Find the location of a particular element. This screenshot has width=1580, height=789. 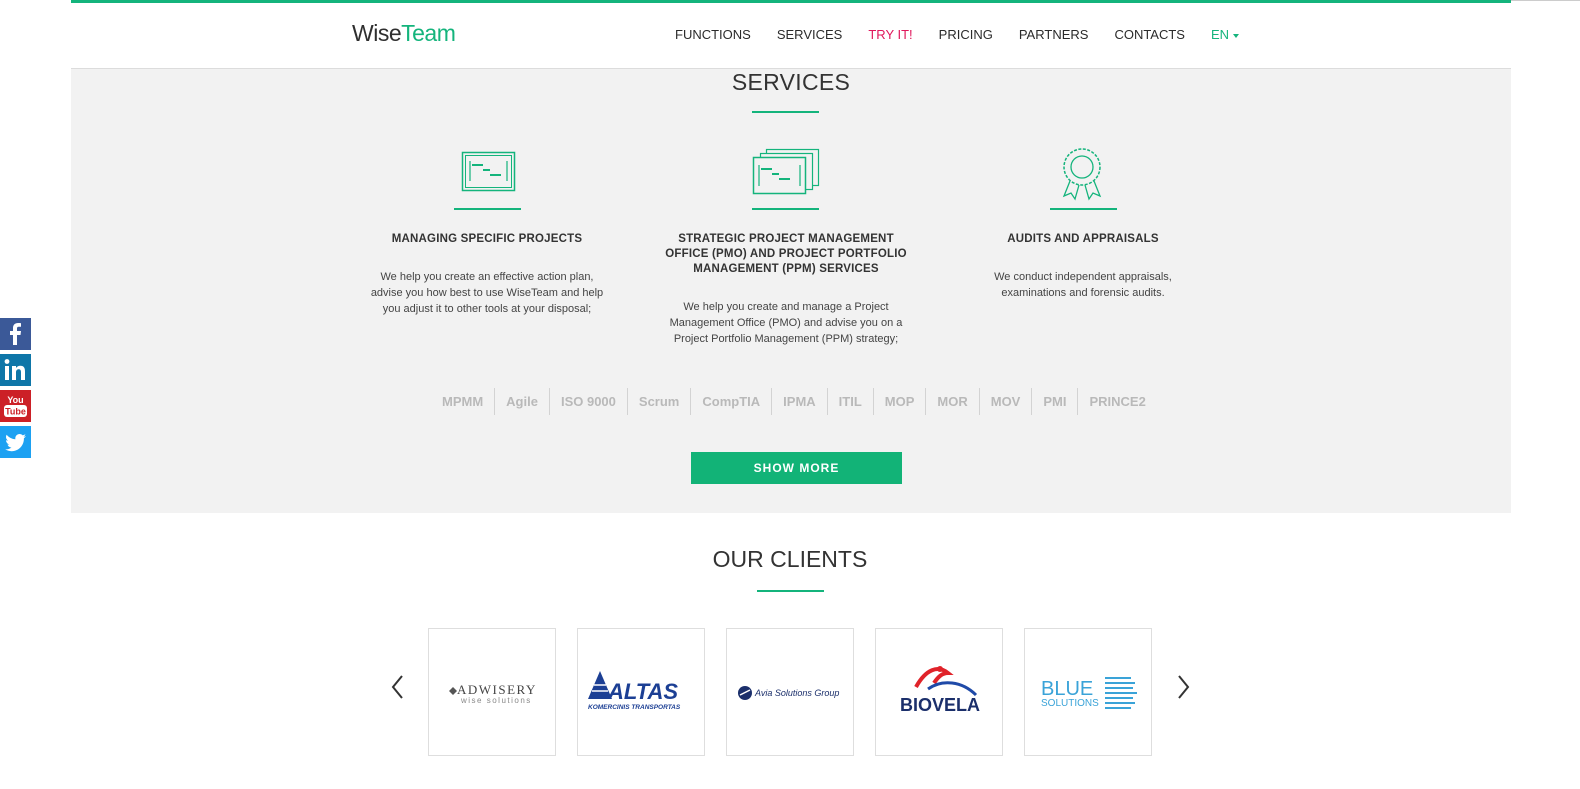

caret-down-icon is located at coordinates (1236, 35).